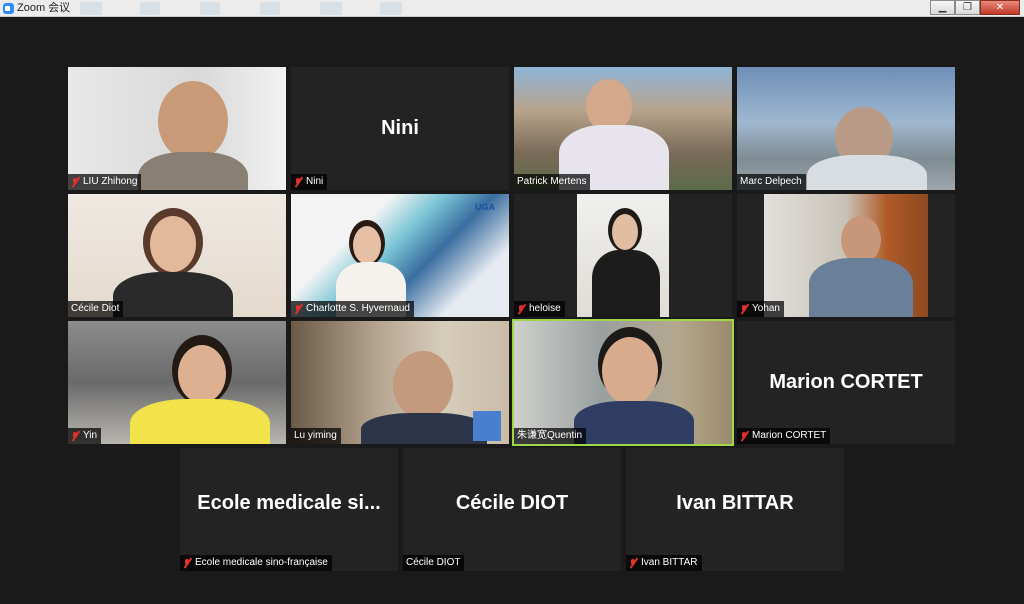 The width and height of the screenshot is (1024, 604). Describe the element at coordinates (8, 8) in the screenshot. I see `zoom-logo-icon` at that location.